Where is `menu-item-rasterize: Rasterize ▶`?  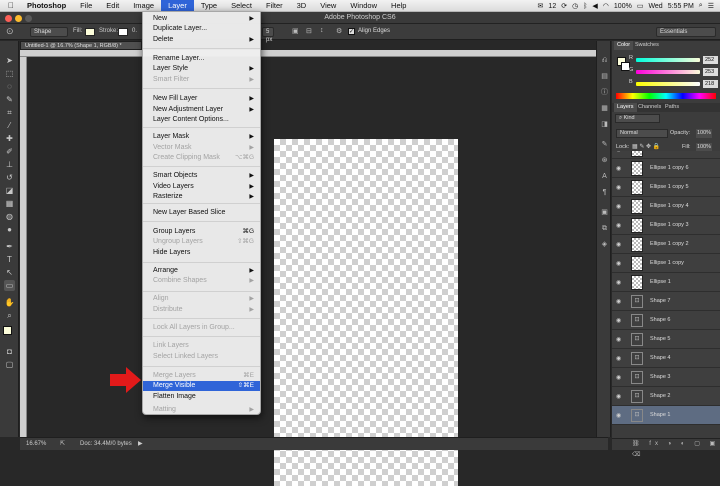
menu-item-rasterize: Rasterize ▶ is located at coordinates (201, 197).